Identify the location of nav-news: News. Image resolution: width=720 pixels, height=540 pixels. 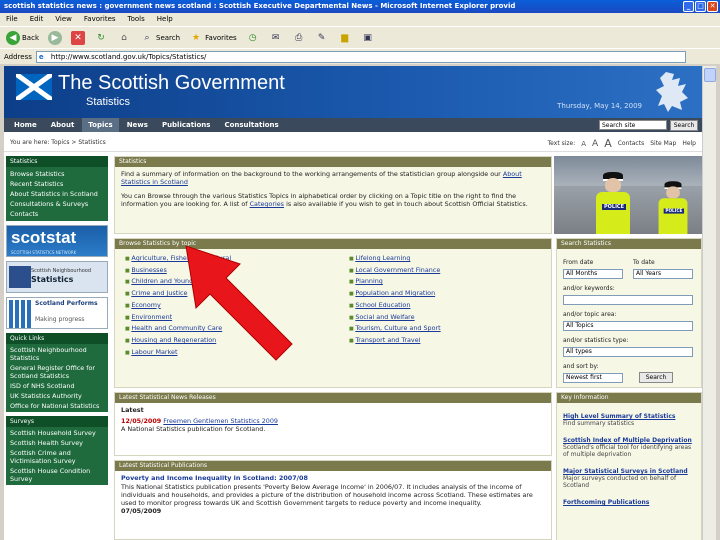
(137, 125).